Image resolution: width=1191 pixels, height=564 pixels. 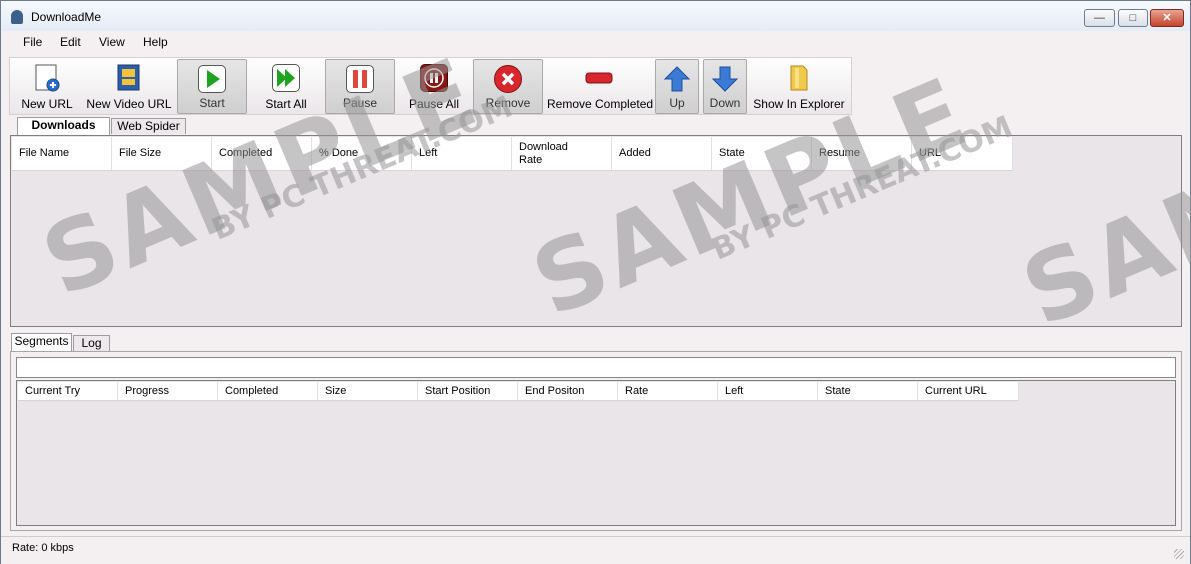 I want to click on play-icon, so click(x=212, y=79).